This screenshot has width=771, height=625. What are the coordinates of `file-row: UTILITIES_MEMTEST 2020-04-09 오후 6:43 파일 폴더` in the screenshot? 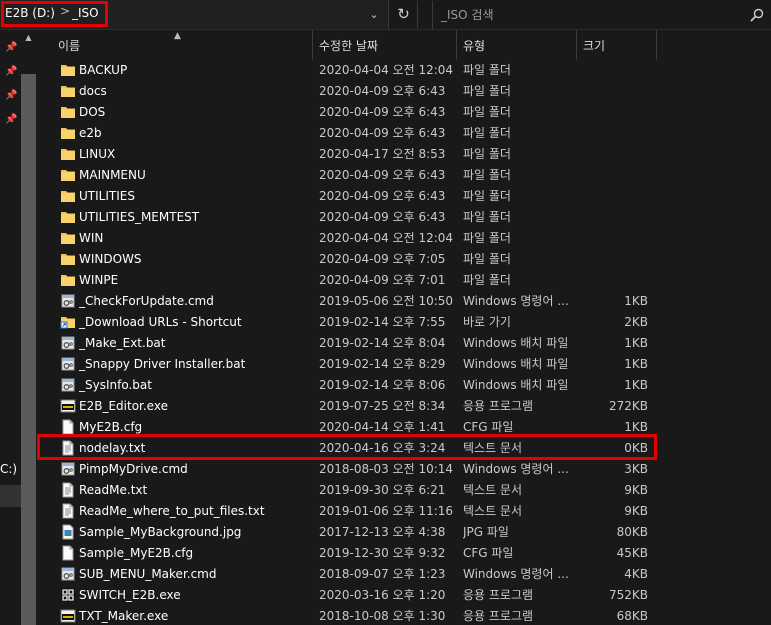 It's located at (404, 217).